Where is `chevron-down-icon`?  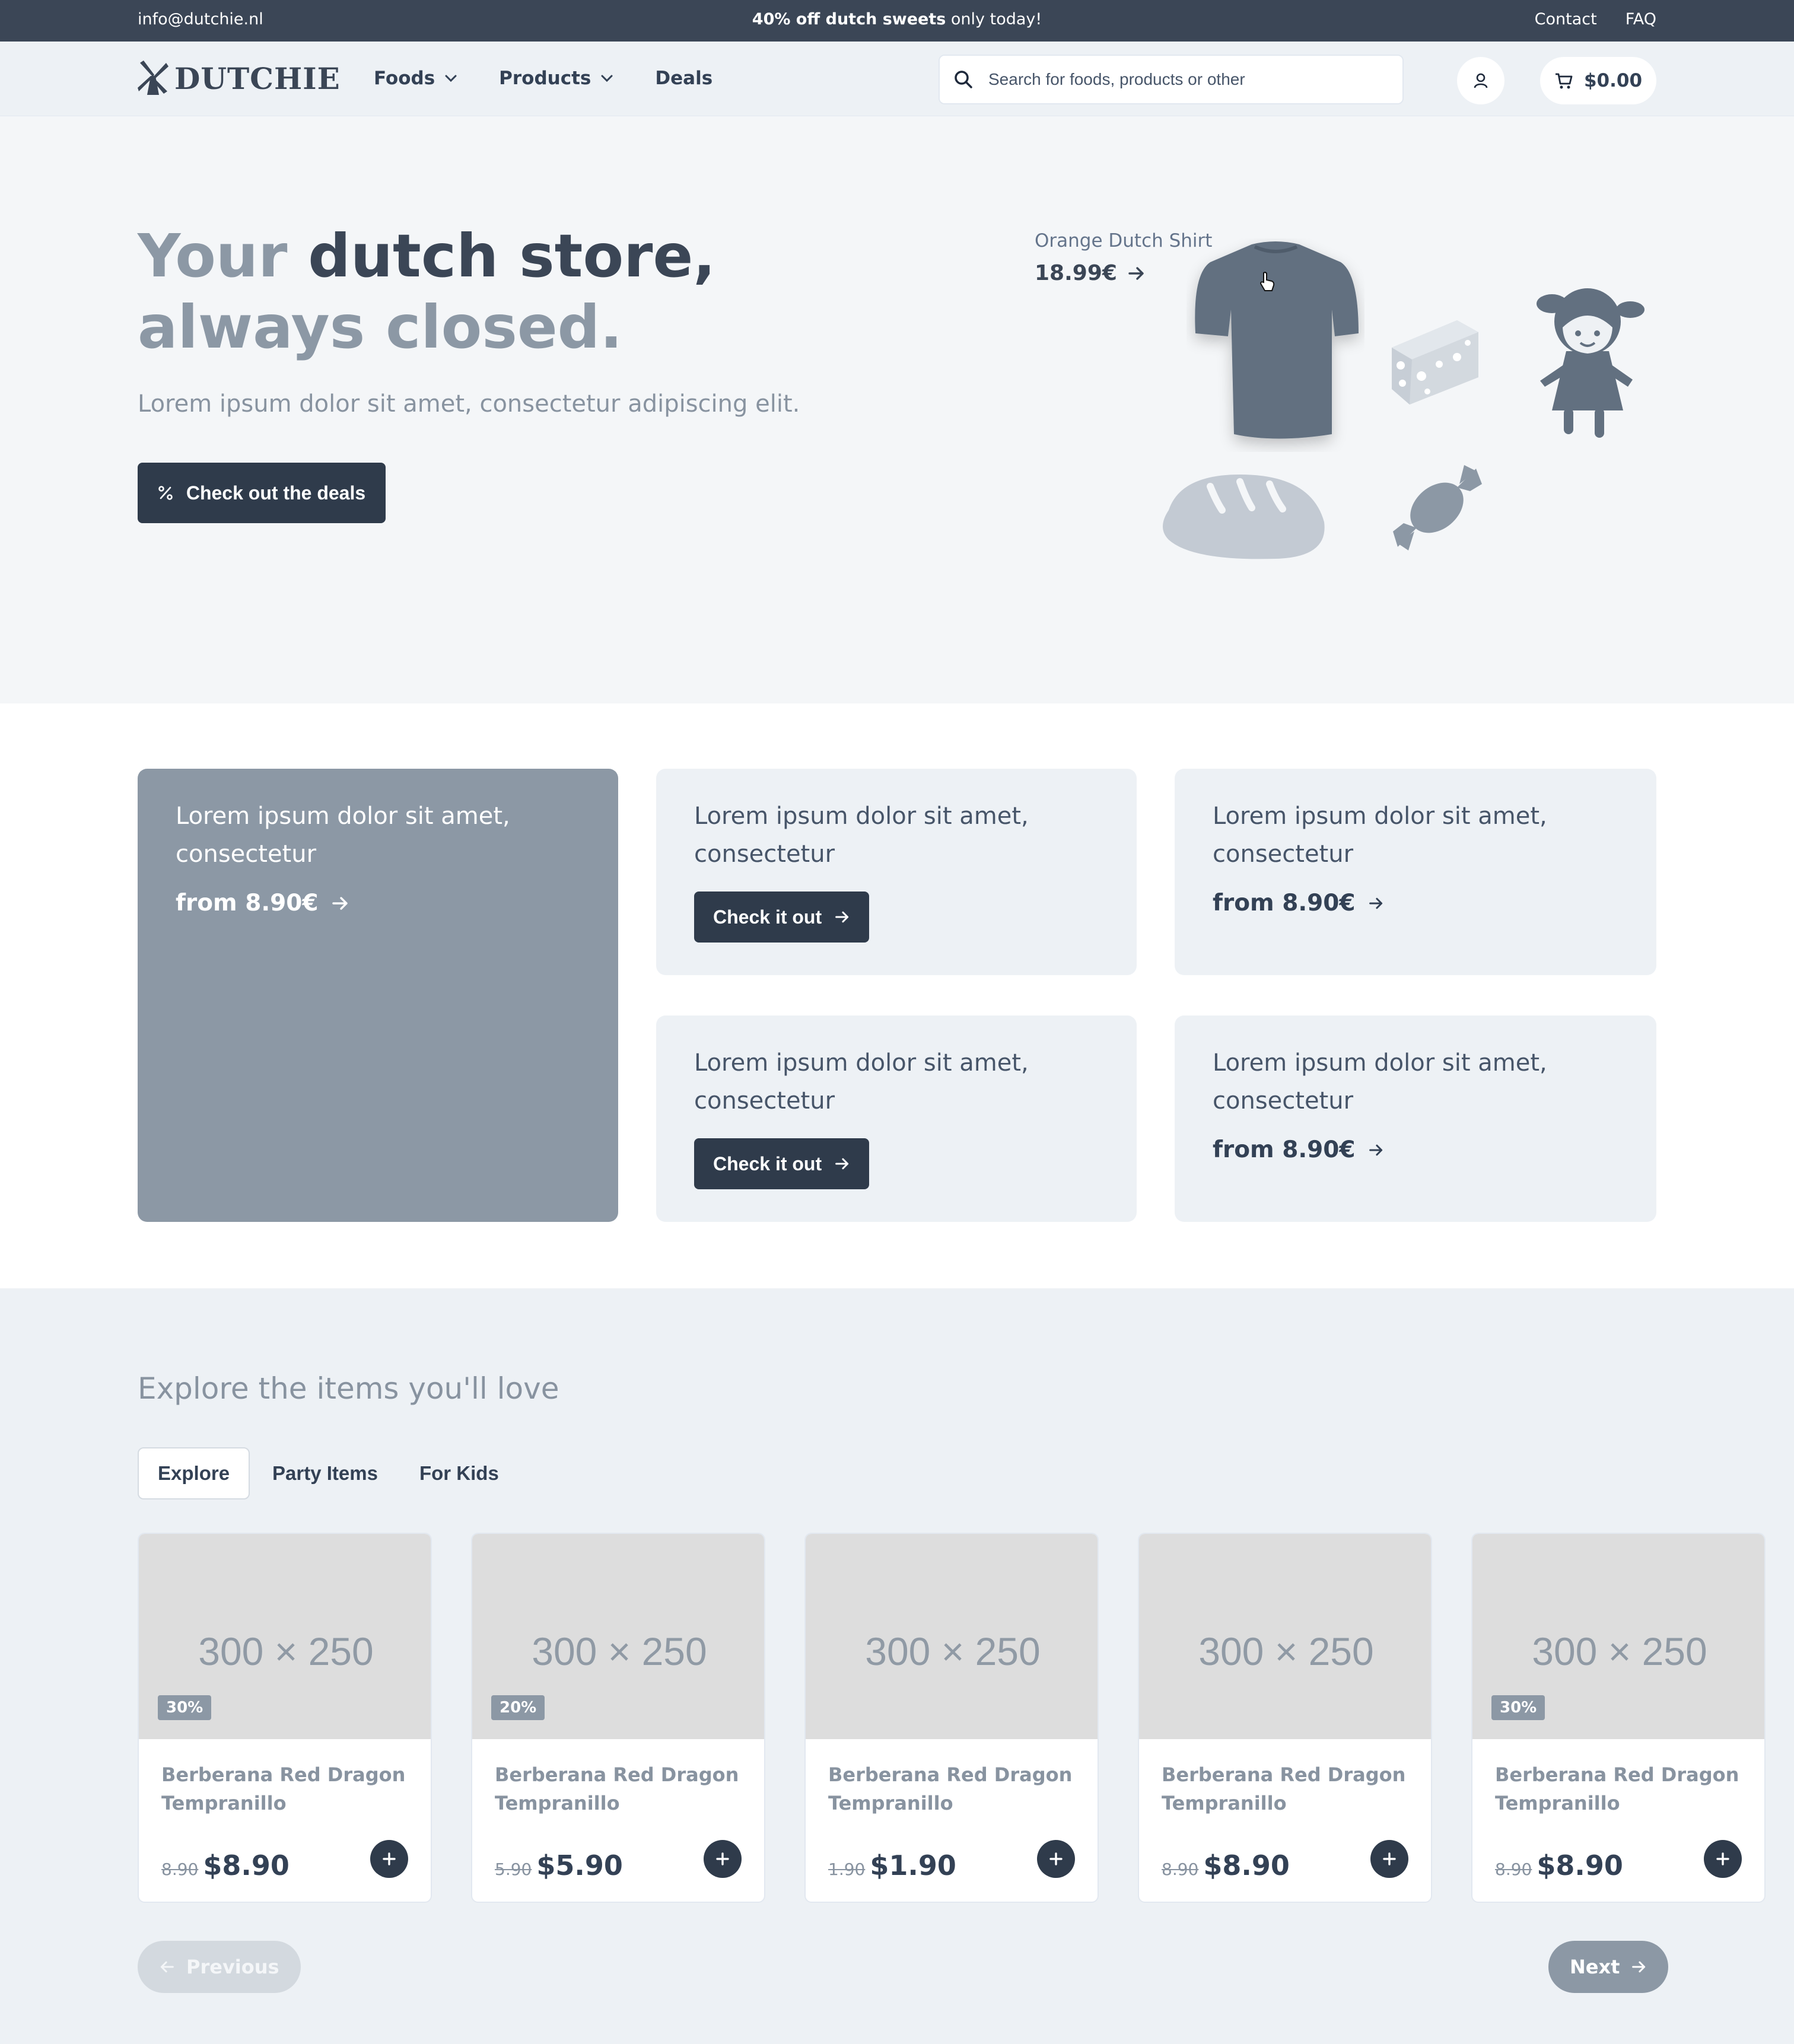 chevron-down-icon is located at coordinates (451, 78).